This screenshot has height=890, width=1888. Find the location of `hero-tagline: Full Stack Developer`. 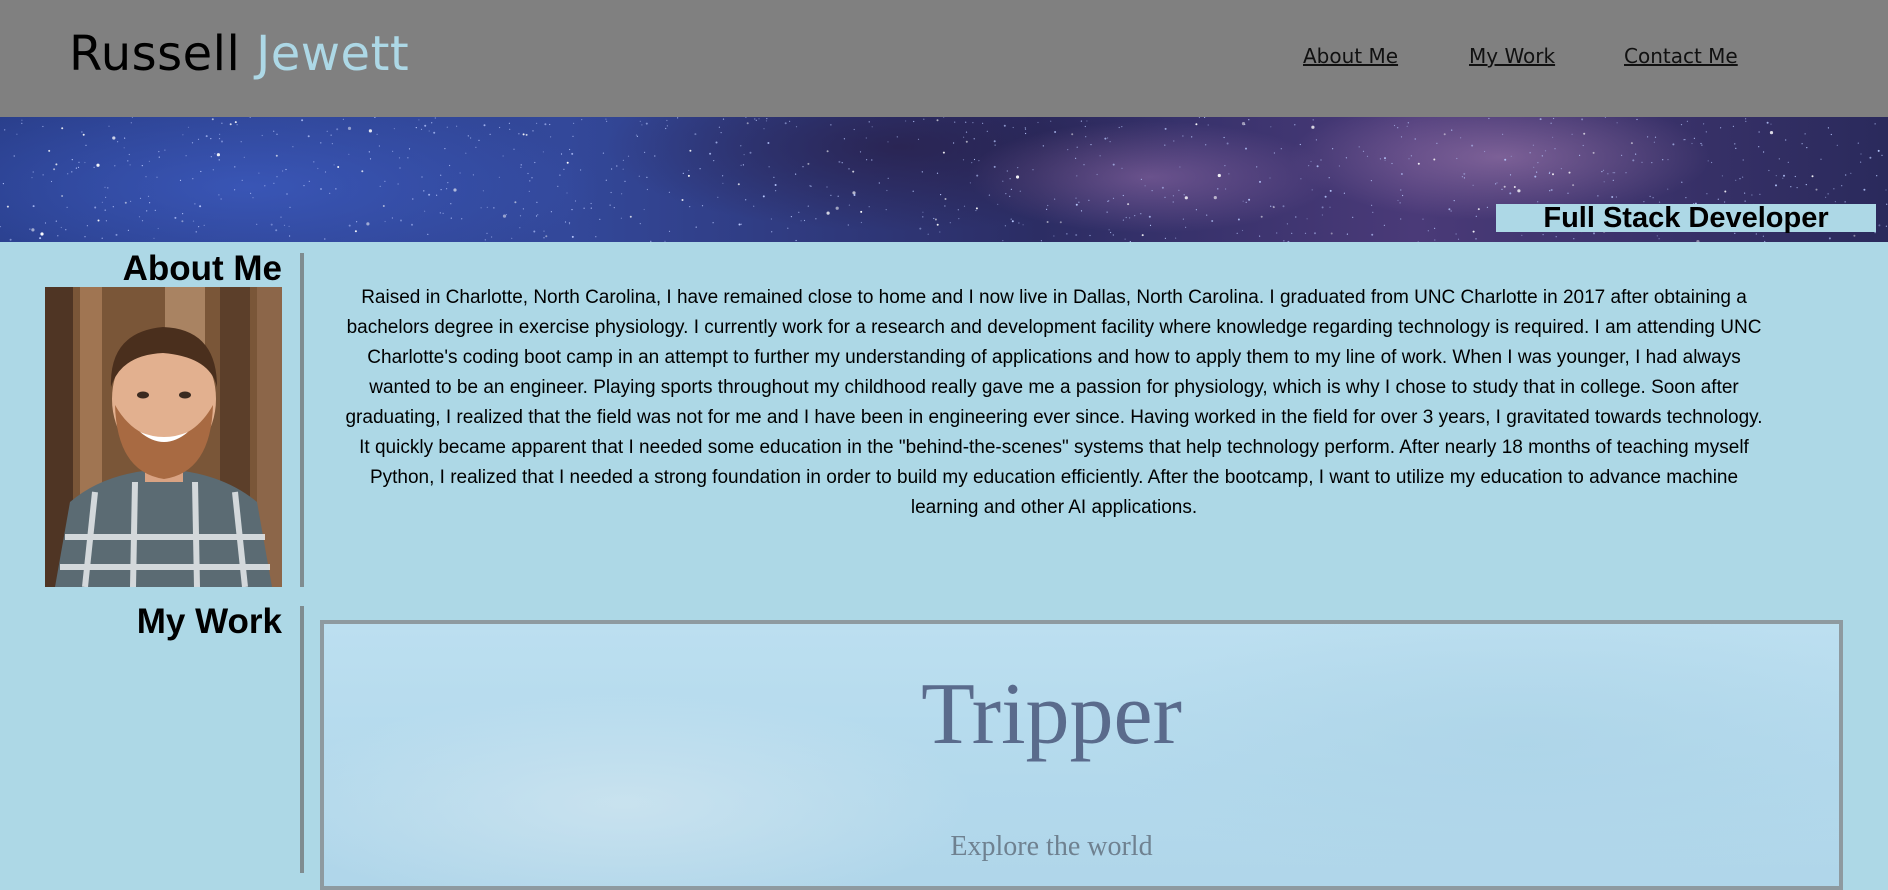

hero-tagline: Full Stack Developer is located at coordinates (1686, 218).